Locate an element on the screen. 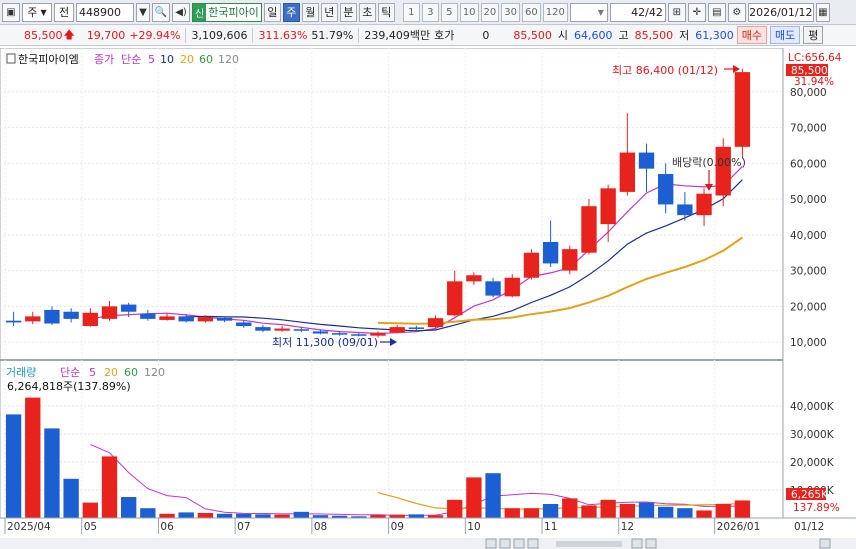 This screenshot has height=549, width=856. vol-legend-ma60: 60 is located at coordinates (131, 372).